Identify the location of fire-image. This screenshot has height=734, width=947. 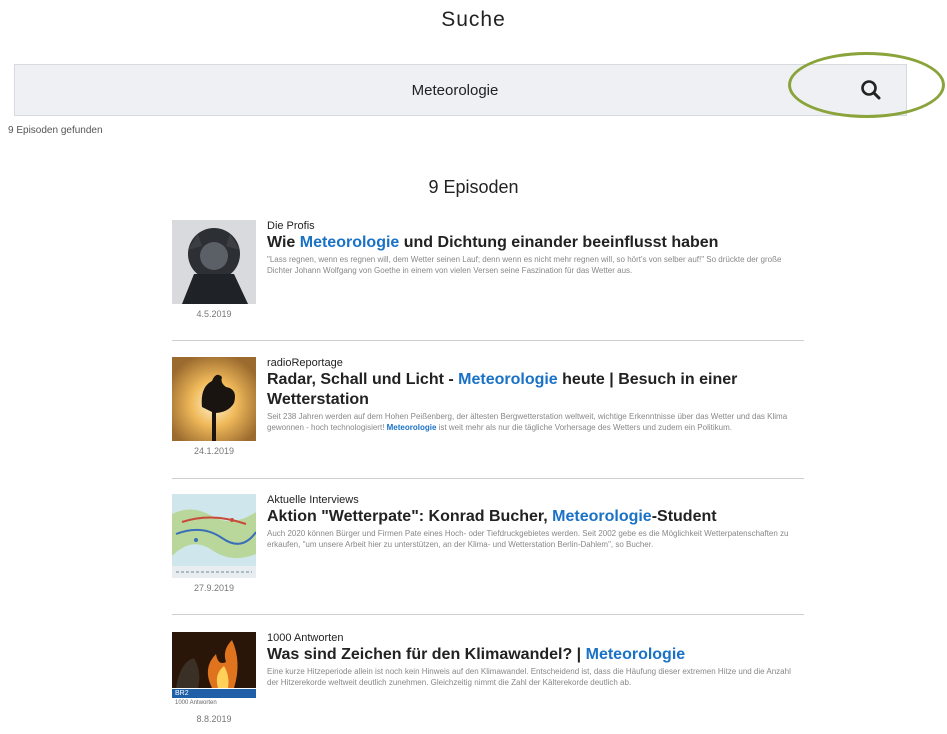
(214, 660).